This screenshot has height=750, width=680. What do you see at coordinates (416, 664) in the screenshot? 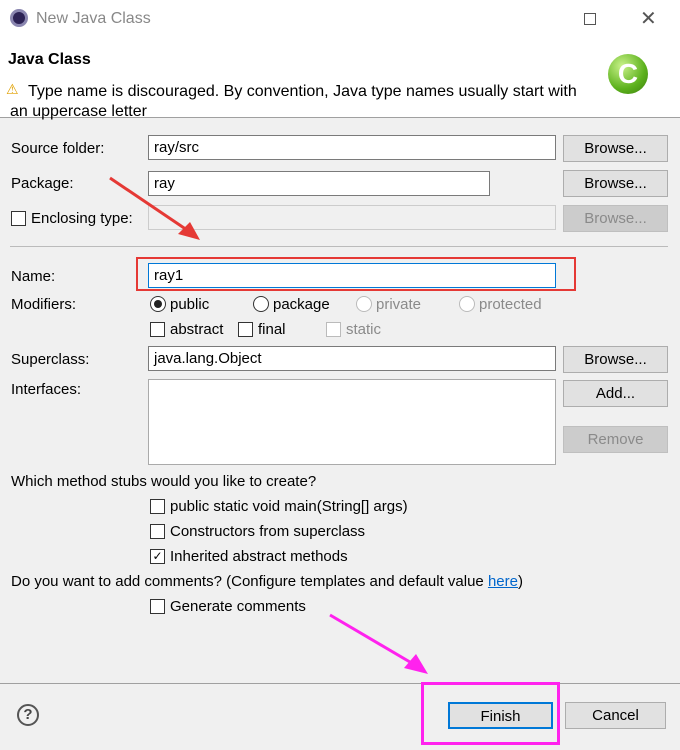
I see `magenta-arrowhead` at bounding box center [416, 664].